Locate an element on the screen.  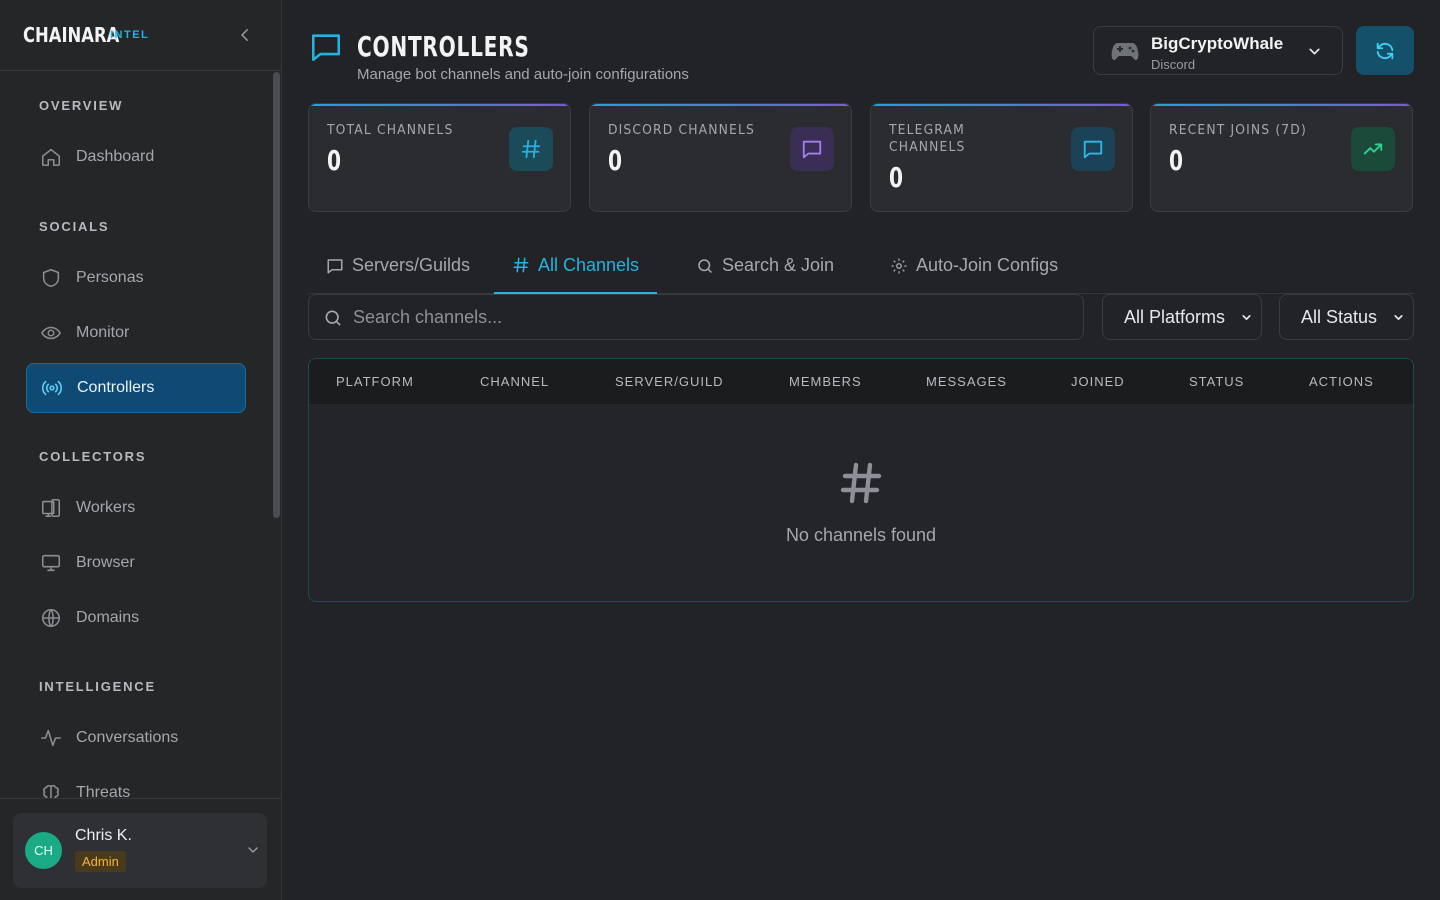
column-header-platform: PLATFORM is located at coordinates (375, 381).